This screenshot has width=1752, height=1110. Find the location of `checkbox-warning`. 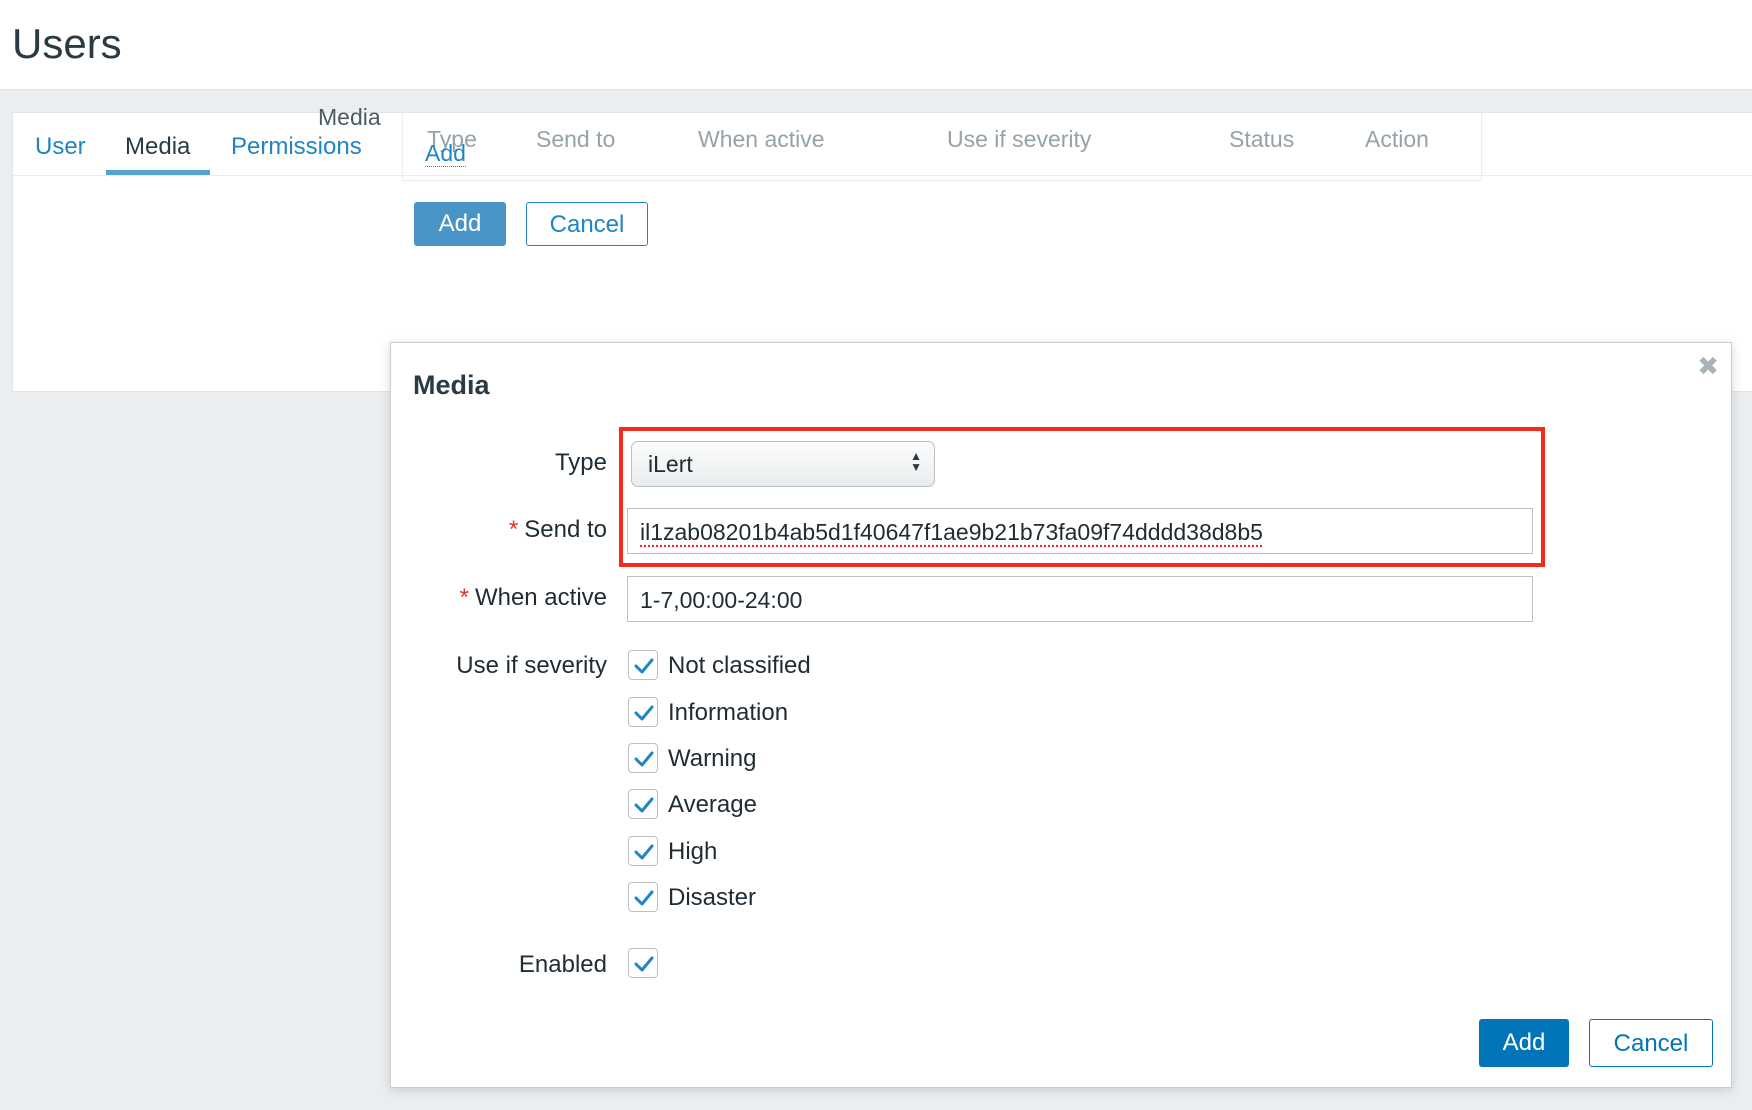

checkbox-warning is located at coordinates (643, 758).